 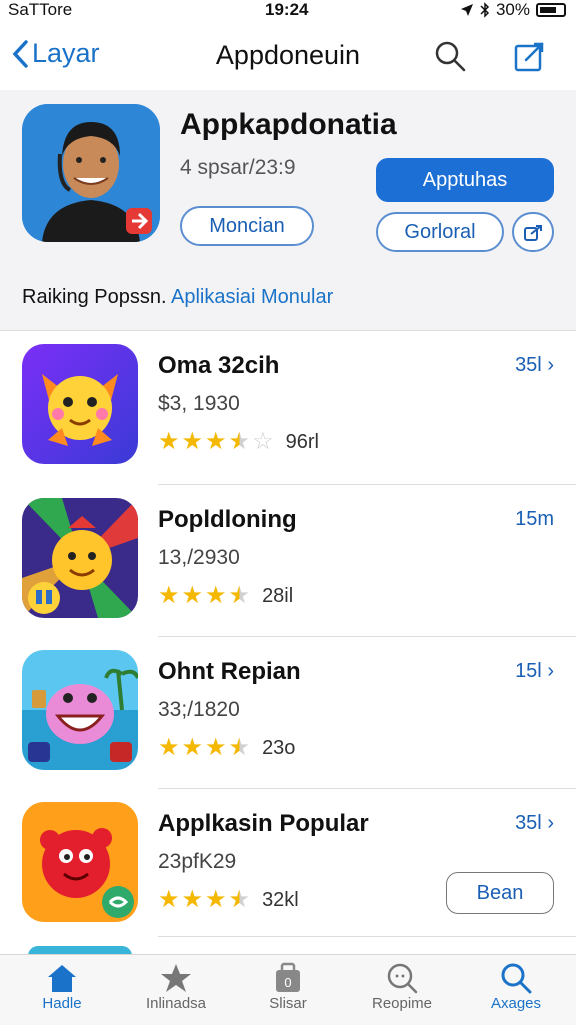 I want to click on person-avatar-icon, so click(x=91, y=173).